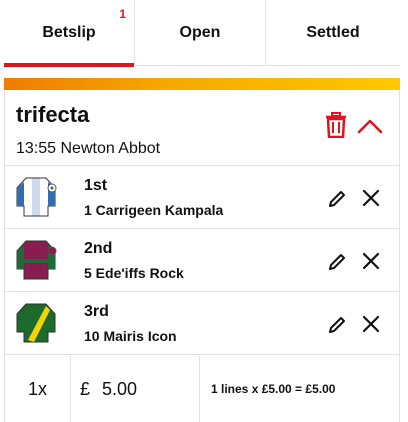  I want to click on tab-open: Open, so click(200, 33).